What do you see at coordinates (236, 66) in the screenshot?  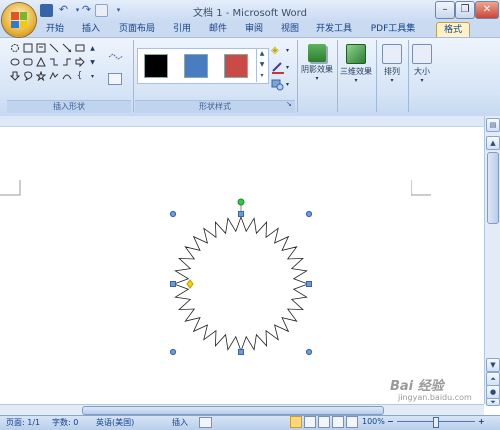 I see `red-style-swatch` at bounding box center [236, 66].